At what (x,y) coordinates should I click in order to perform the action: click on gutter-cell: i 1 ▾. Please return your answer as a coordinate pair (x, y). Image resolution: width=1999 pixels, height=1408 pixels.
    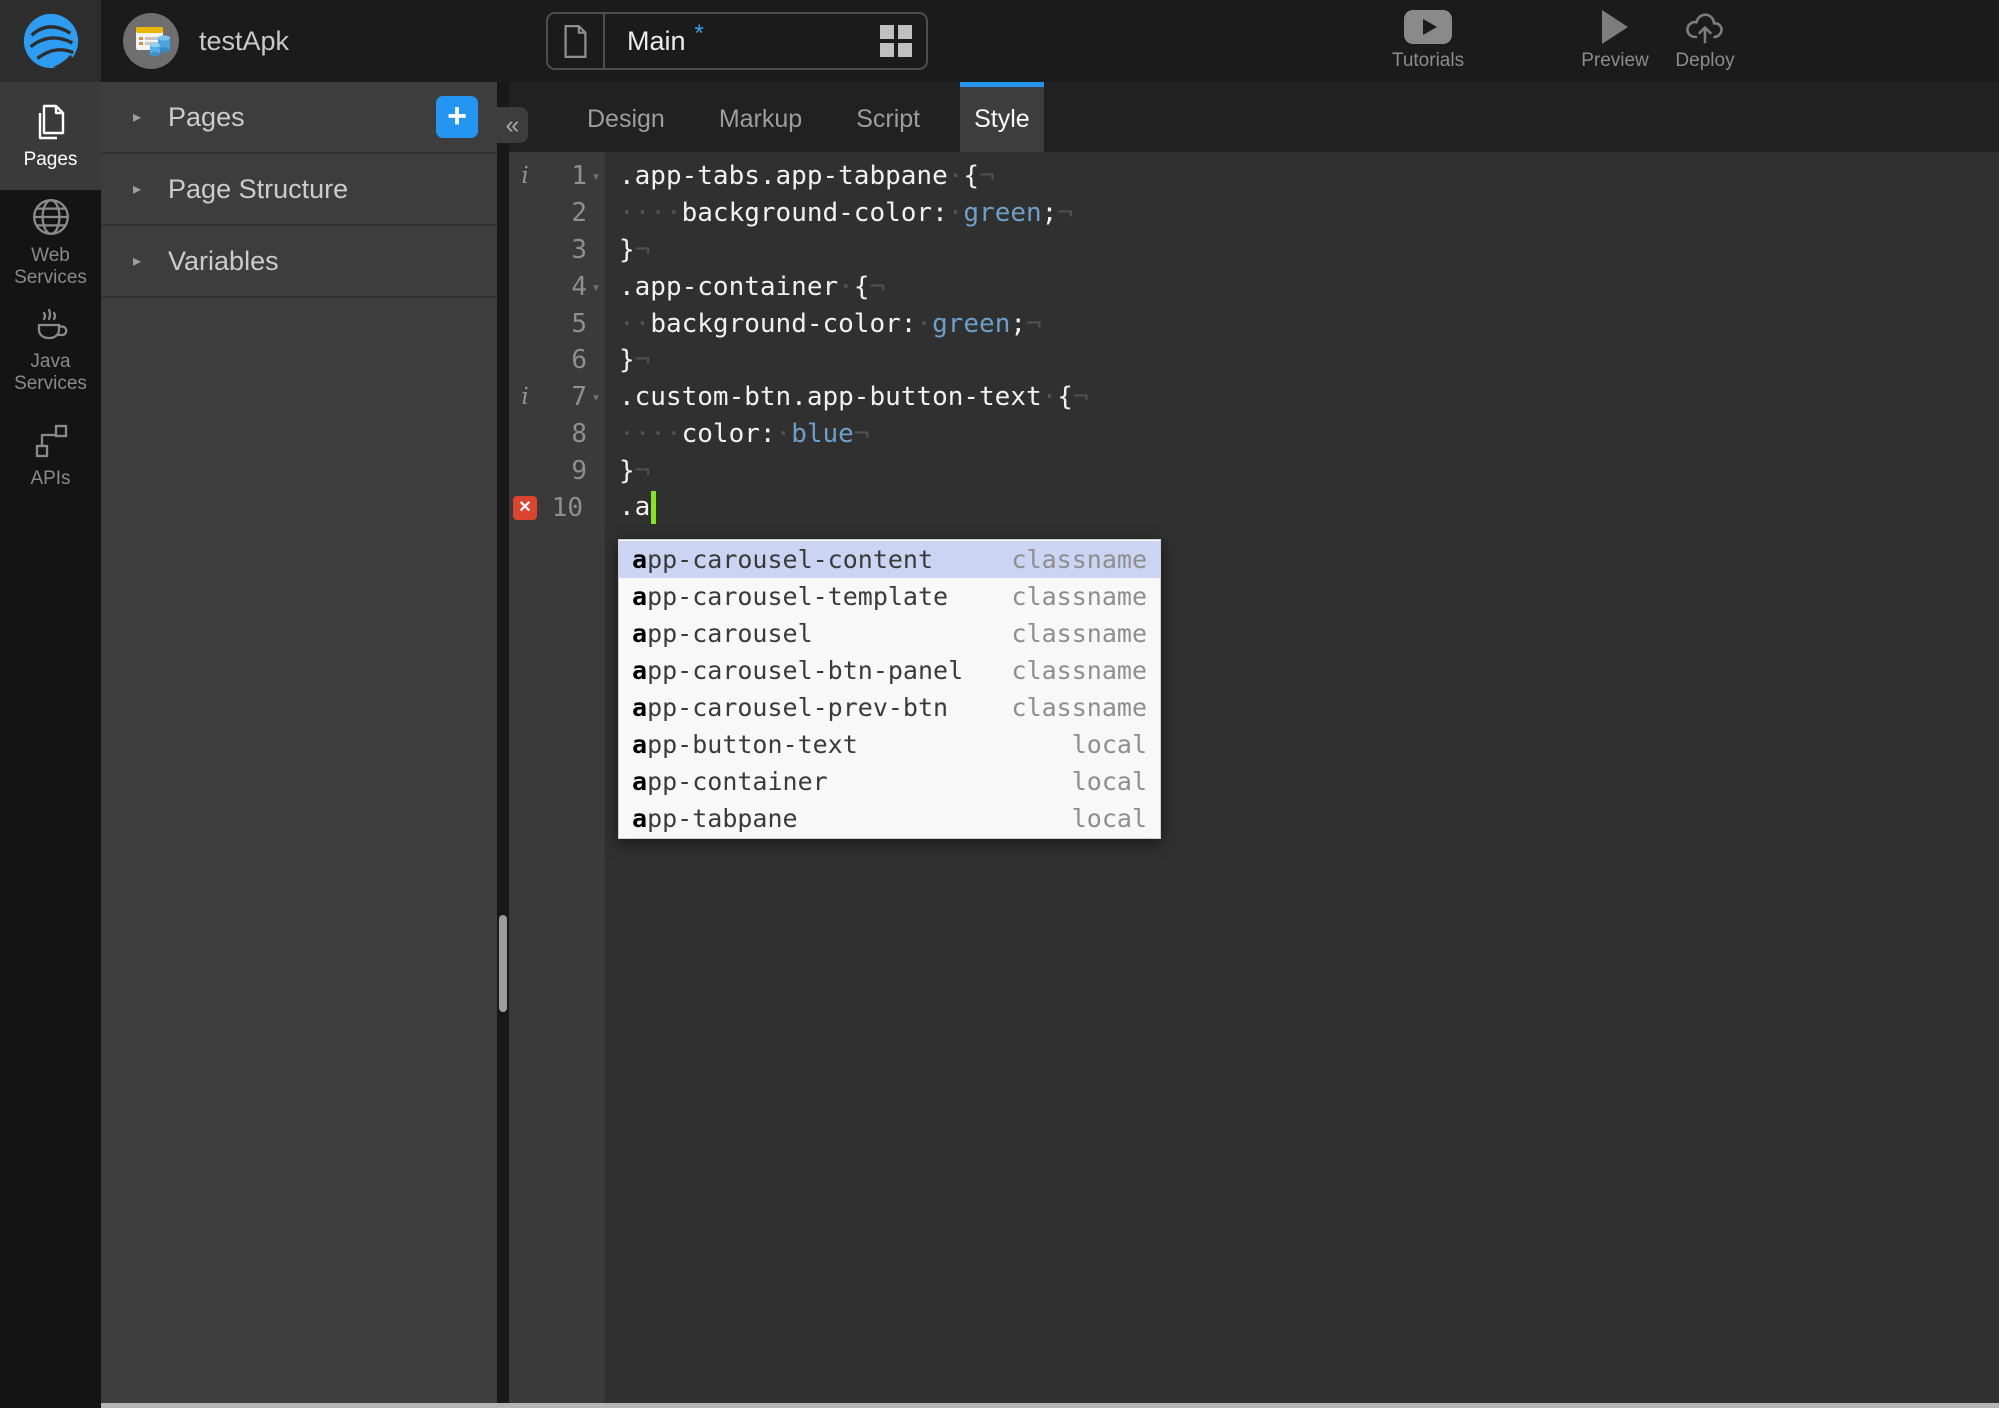
    Looking at the image, I should click on (557, 176).